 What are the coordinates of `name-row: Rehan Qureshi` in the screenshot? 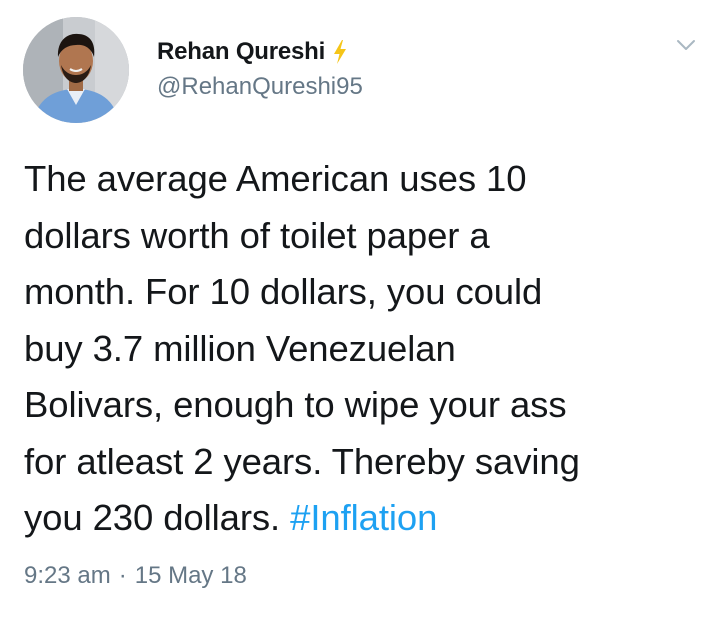 It's located at (260, 52).